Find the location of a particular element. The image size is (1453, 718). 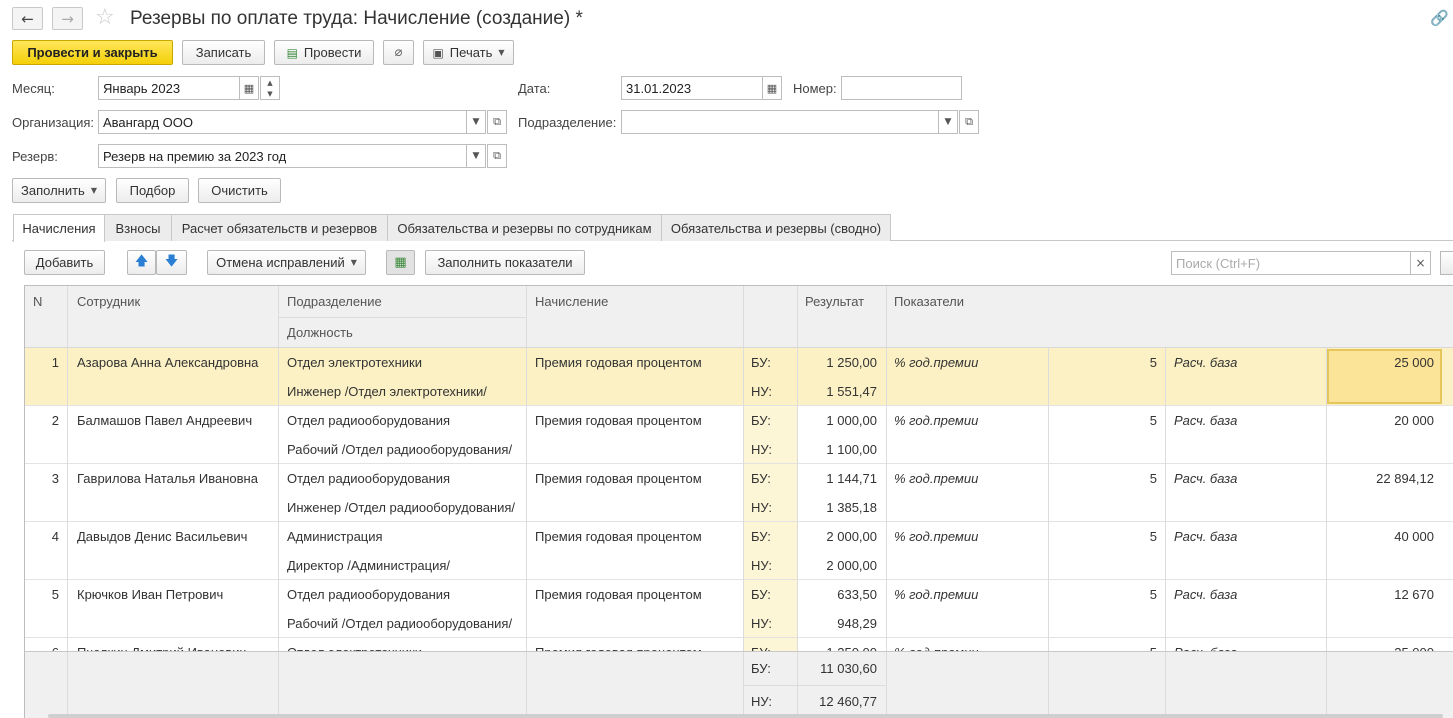

save-button: Записать is located at coordinates (223, 52).